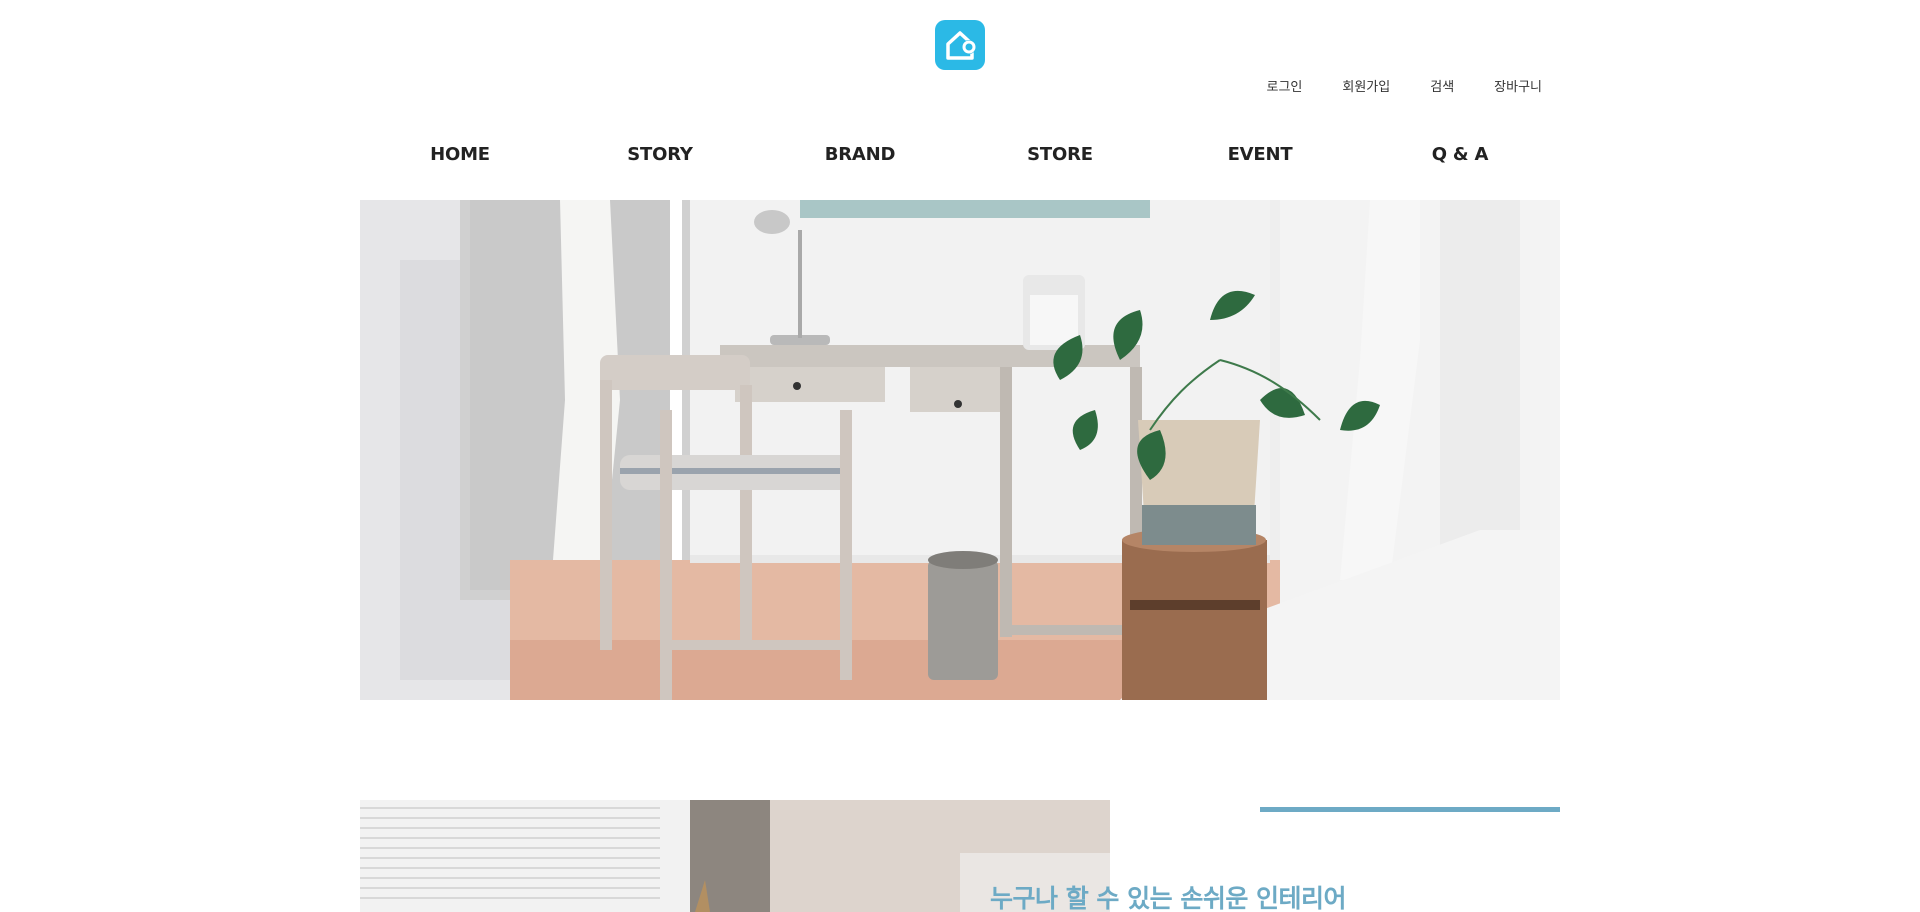 This screenshot has width=1920, height=912. I want to click on nav-qna: Q & A, so click(1460, 155).